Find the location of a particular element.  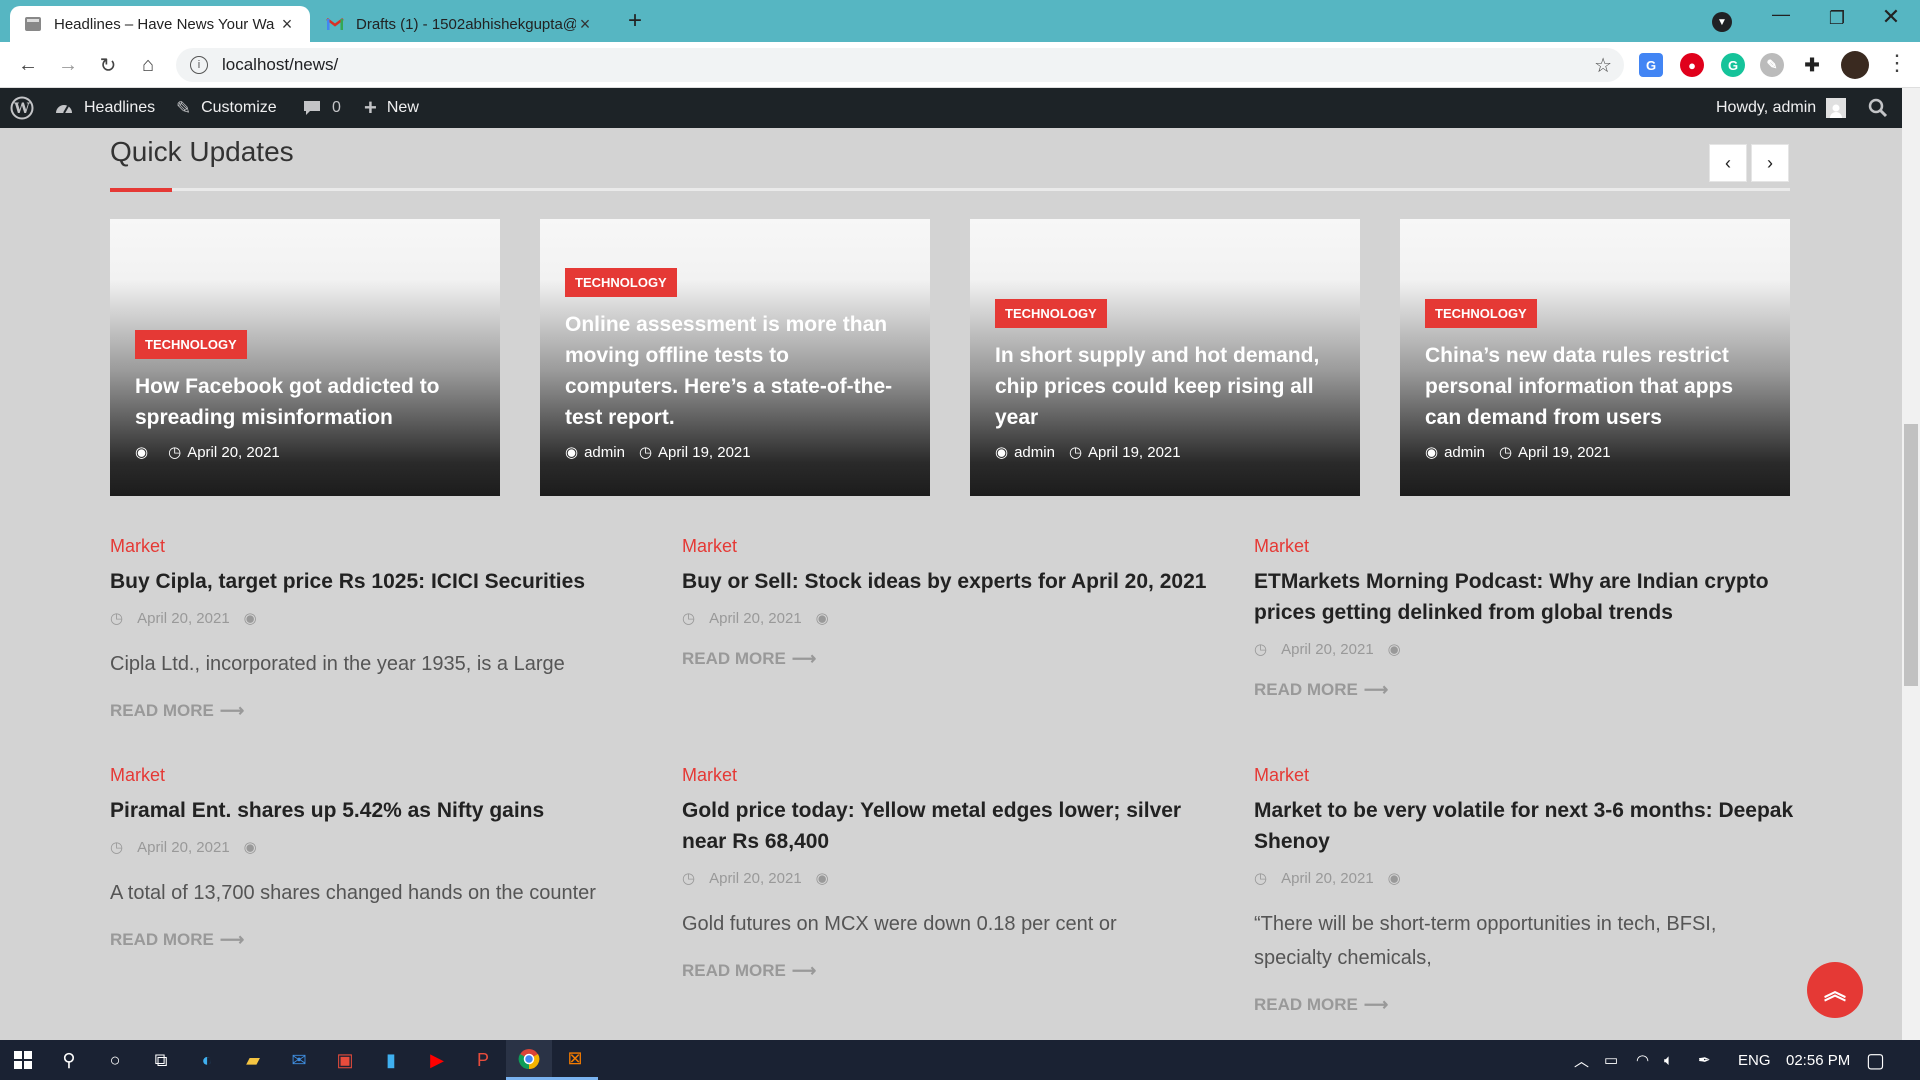

cortana-icon: ○ is located at coordinates (115, 1060).